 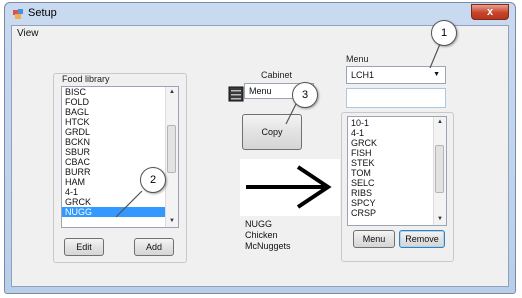 What do you see at coordinates (357, 59) in the screenshot?
I see `menu-label: Menu` at bounding box center [357, 59].